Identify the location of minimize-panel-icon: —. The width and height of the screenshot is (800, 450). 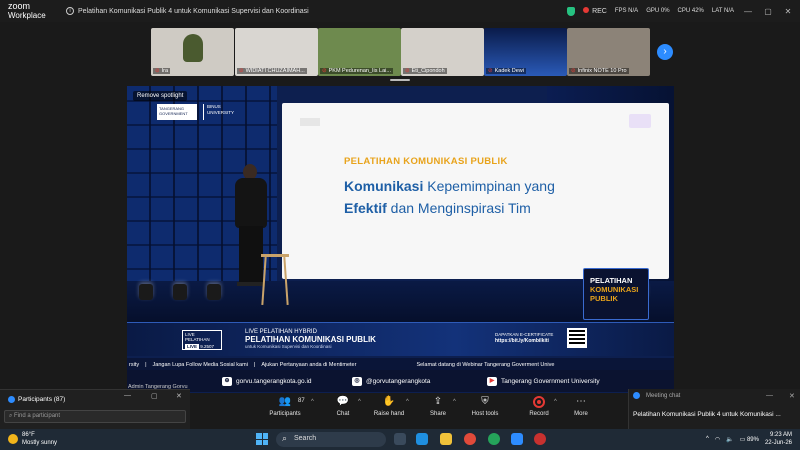
(127, 395).